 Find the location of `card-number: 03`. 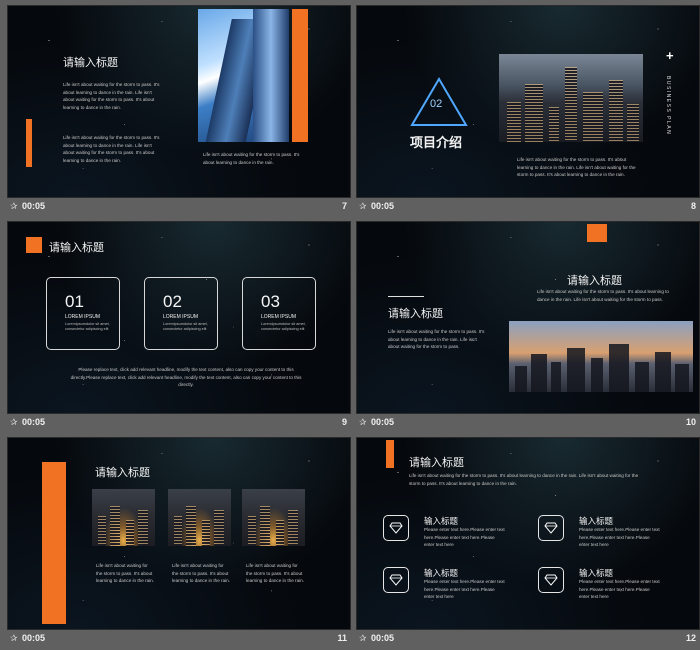

card-number: 03 is located at coordinates (270, 301).